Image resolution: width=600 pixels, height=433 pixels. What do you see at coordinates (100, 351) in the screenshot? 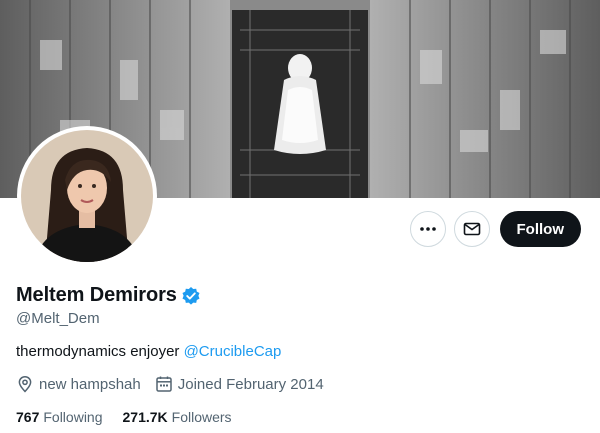
I see `bio-text: thermodynamics enjoyer` at bounding box center [100, 351].